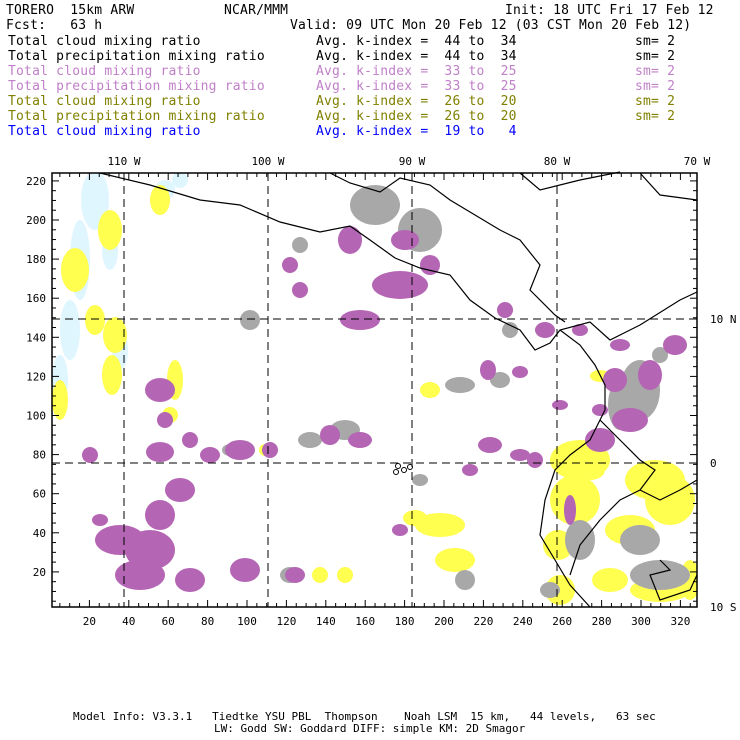 The image size is (740, 740). I want to click on y-tick-label: 140, so click(36, 337).